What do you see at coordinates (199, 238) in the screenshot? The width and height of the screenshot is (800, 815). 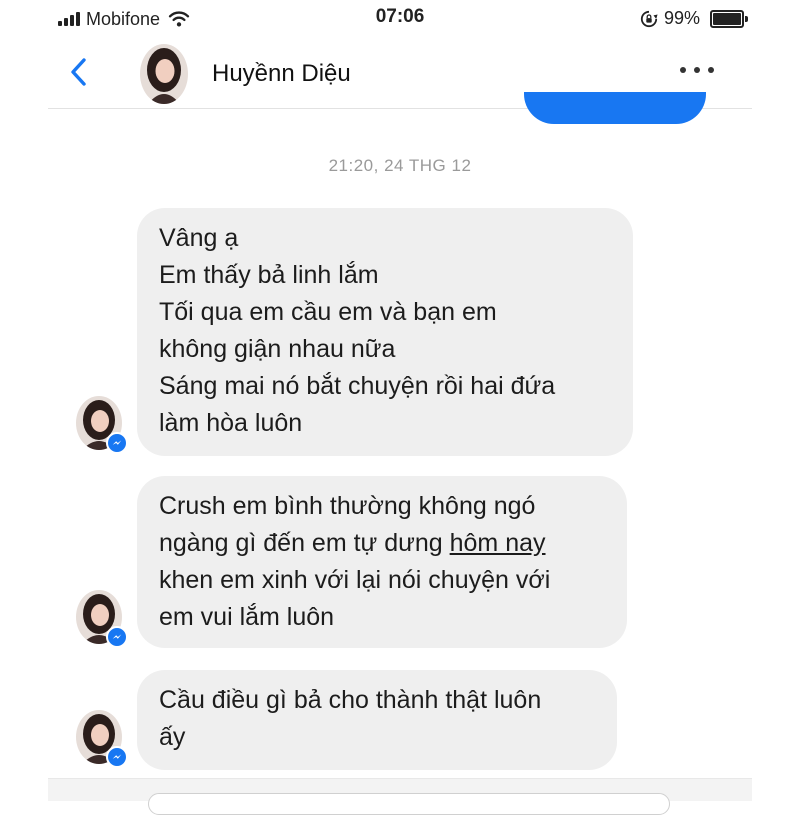 I see `message-line: Vâng ạ` at bounding box center [199, 238].